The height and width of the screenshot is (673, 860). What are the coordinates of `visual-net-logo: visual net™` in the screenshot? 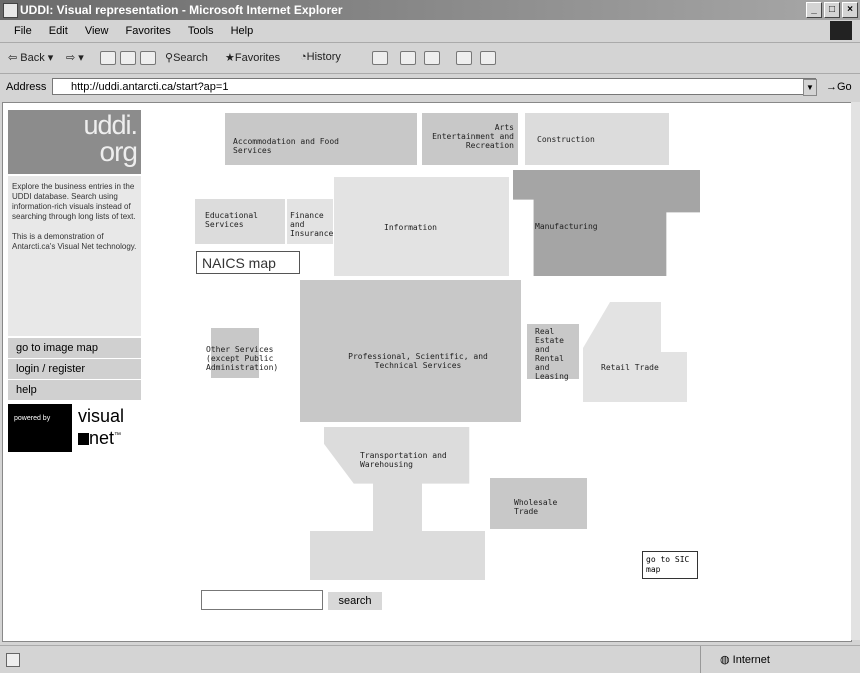 It's located at (101, 427).